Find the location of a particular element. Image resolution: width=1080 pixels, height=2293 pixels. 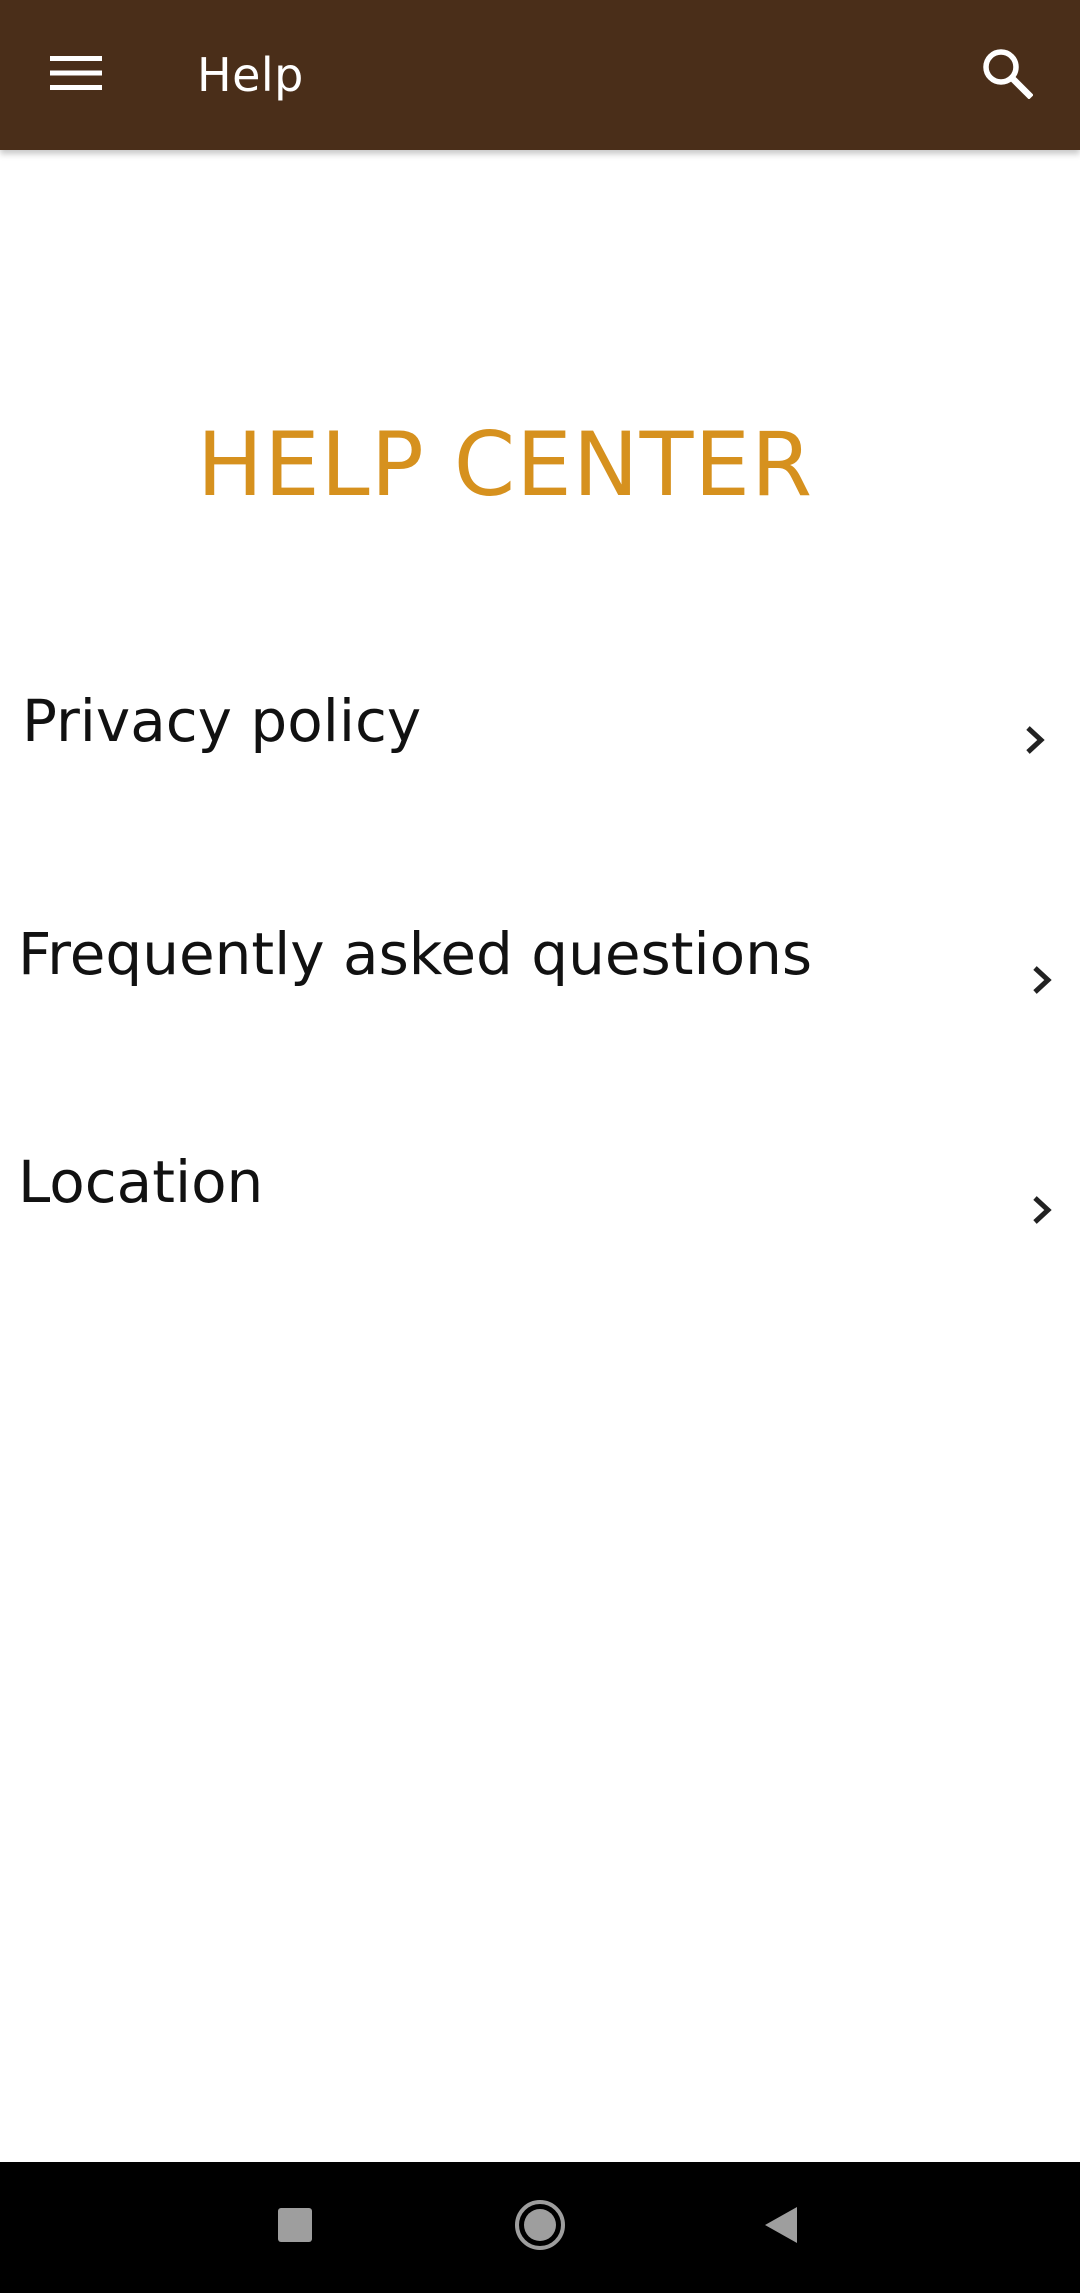

menu-button is located at coordinates (76, 75).